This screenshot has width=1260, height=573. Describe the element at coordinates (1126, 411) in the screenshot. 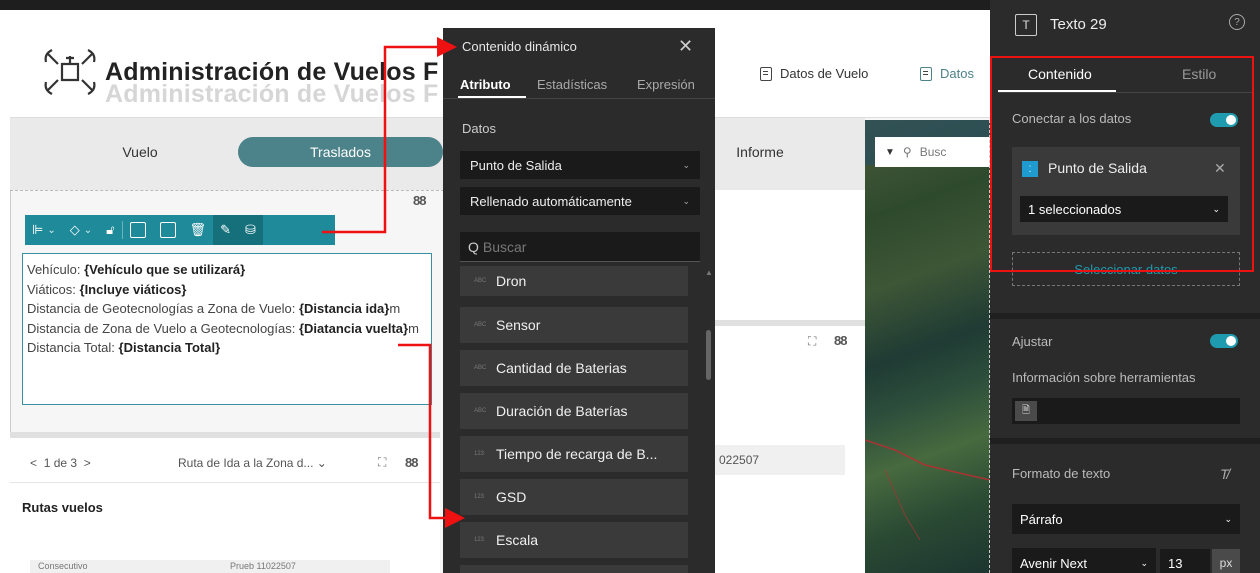

I see `tooltip-input` at that location.